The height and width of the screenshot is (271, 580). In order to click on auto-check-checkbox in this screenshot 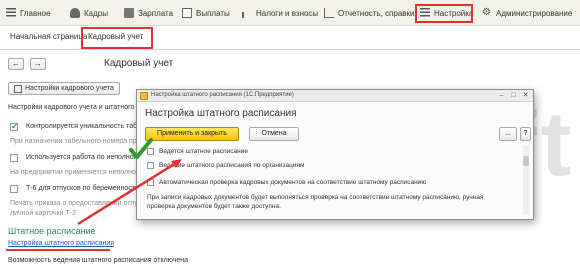, I will do `click(150, 182)`.